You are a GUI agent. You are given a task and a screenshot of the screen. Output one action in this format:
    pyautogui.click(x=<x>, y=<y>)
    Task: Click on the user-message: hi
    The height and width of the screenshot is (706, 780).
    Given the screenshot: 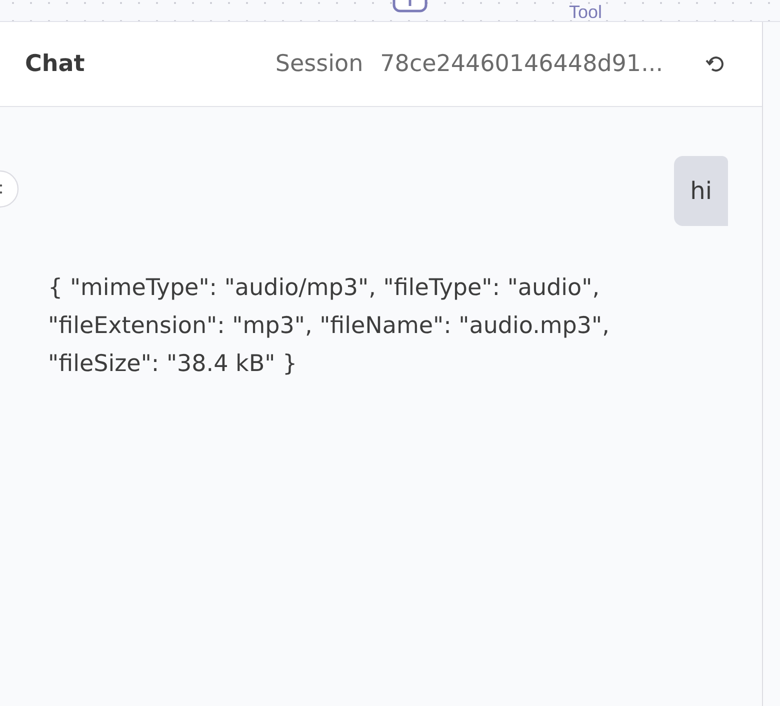 What is the action you would take?
    pyautogui.click(x=701, y=191)
    